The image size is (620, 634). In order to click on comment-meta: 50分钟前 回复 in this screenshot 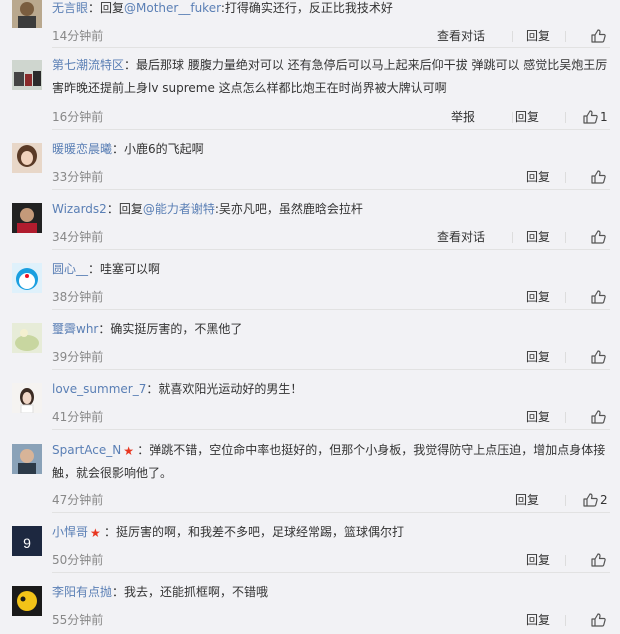, I will do `click(331, 560)`.